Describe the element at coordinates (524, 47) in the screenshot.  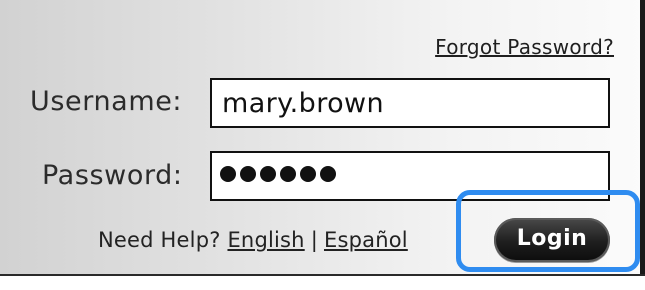
I see `forgot-password-link: Forgot Password?` at that location.